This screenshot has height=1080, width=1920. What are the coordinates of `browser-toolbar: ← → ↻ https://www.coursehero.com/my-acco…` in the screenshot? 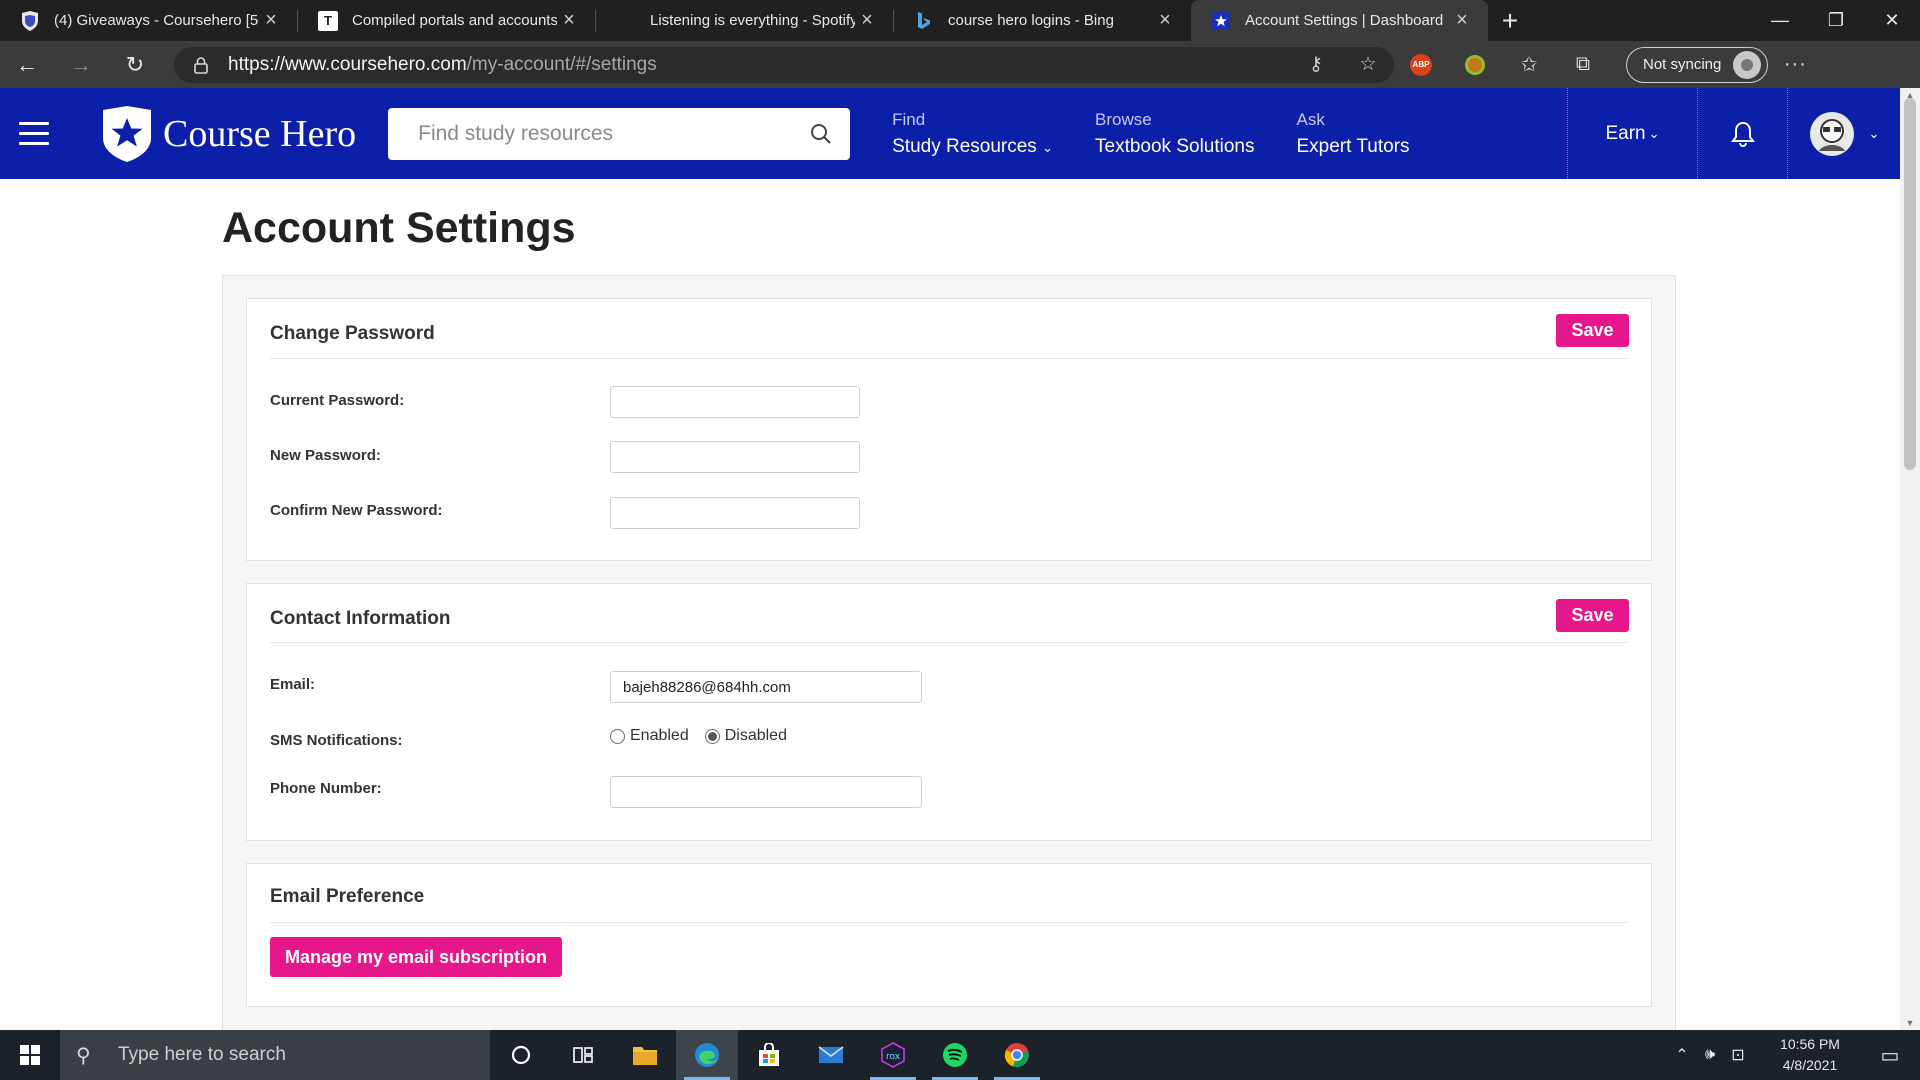 It's located at (960, 64).